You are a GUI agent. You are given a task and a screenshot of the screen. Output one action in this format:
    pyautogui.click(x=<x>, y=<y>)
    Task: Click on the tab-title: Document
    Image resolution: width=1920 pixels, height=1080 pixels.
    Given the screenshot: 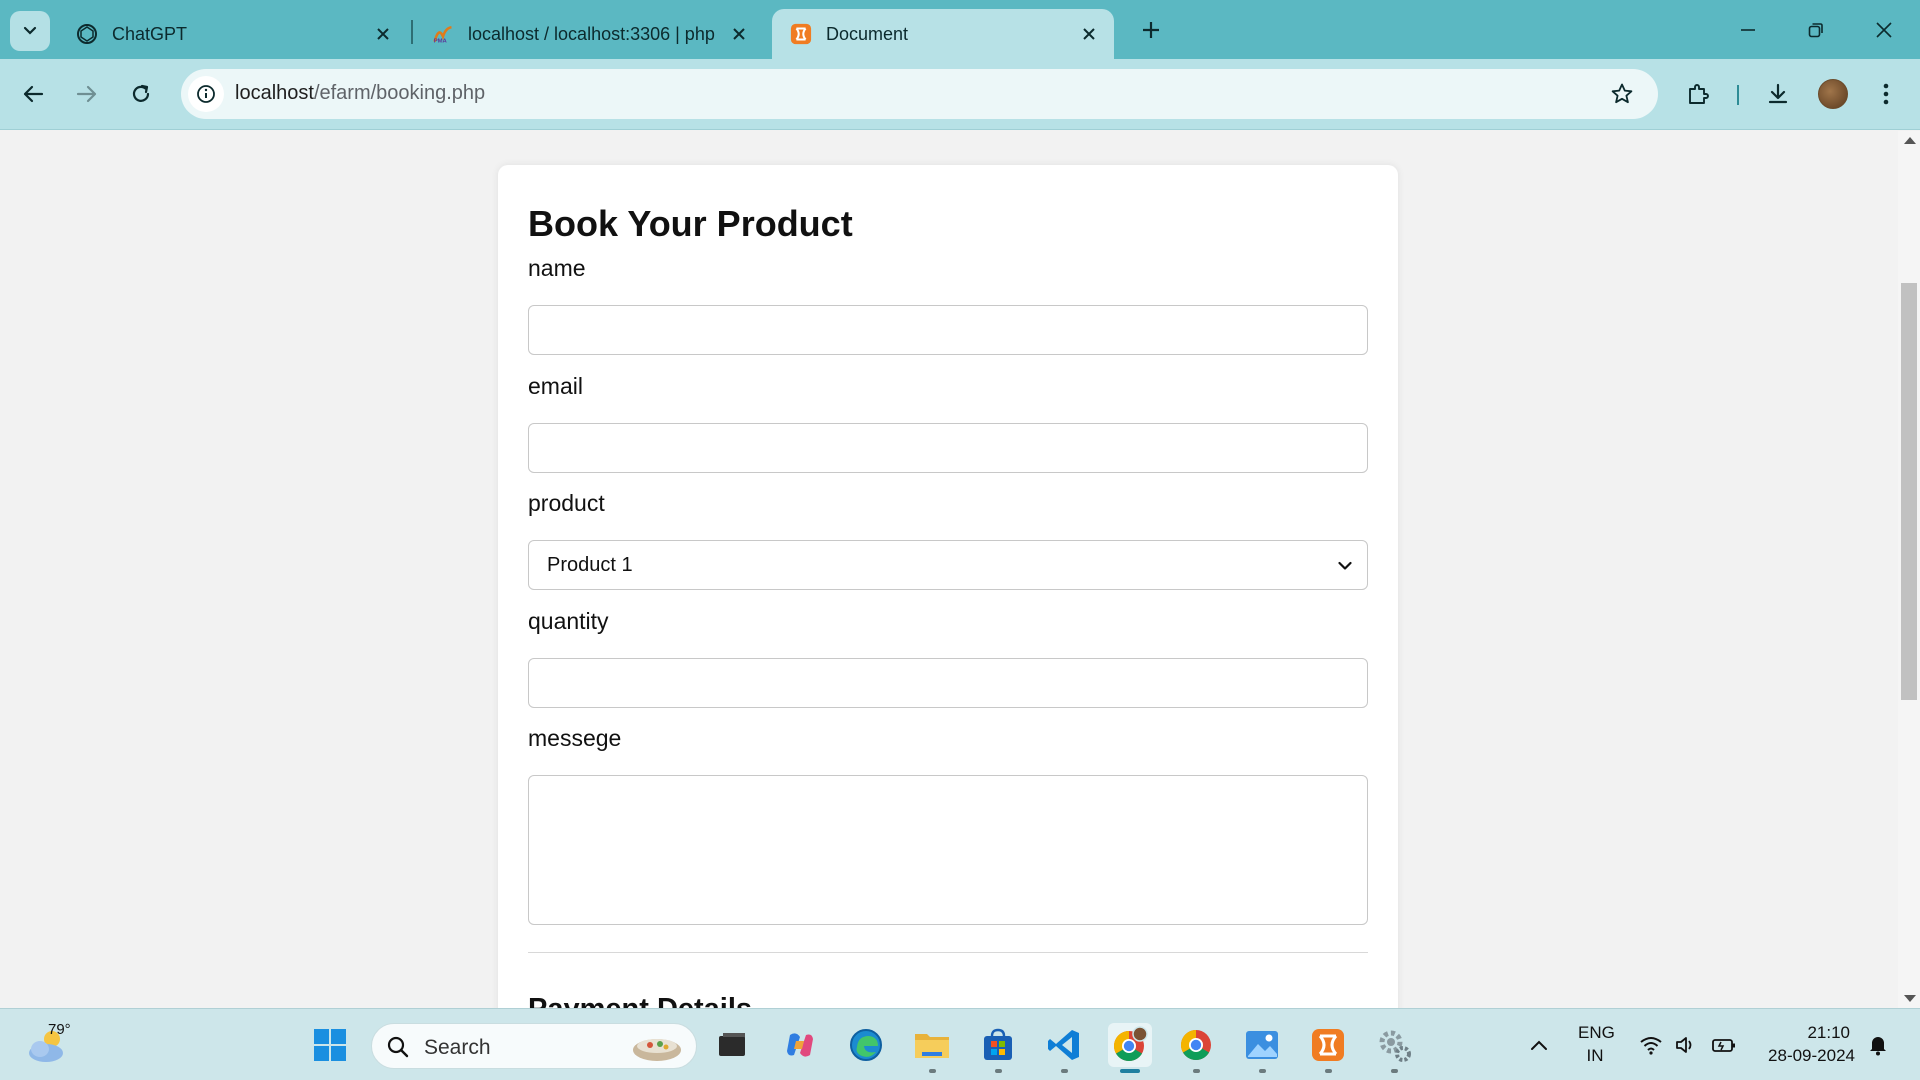 What is the action you would take?
    pyautogui.click(x=867, y=33)
    